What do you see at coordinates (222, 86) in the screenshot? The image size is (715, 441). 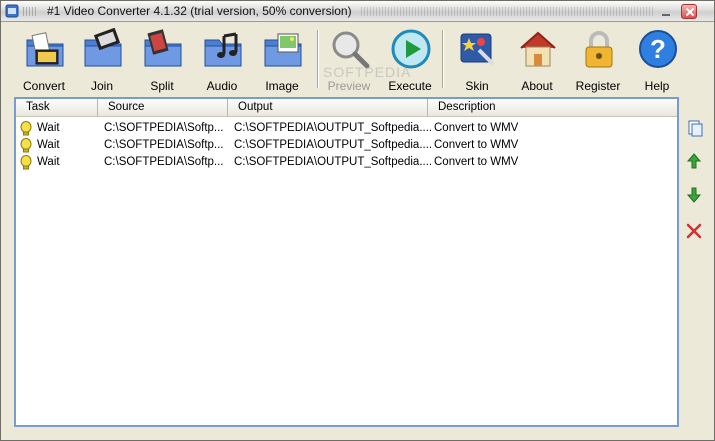 I see `audio-label: Audio` at bounding box center [222, 86].